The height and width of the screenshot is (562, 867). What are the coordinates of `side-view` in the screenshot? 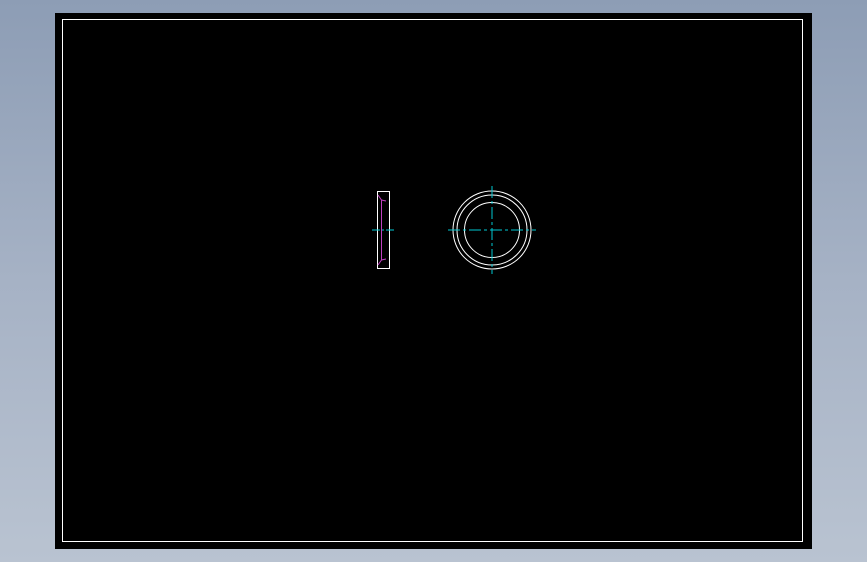 It's located at (384, 230).